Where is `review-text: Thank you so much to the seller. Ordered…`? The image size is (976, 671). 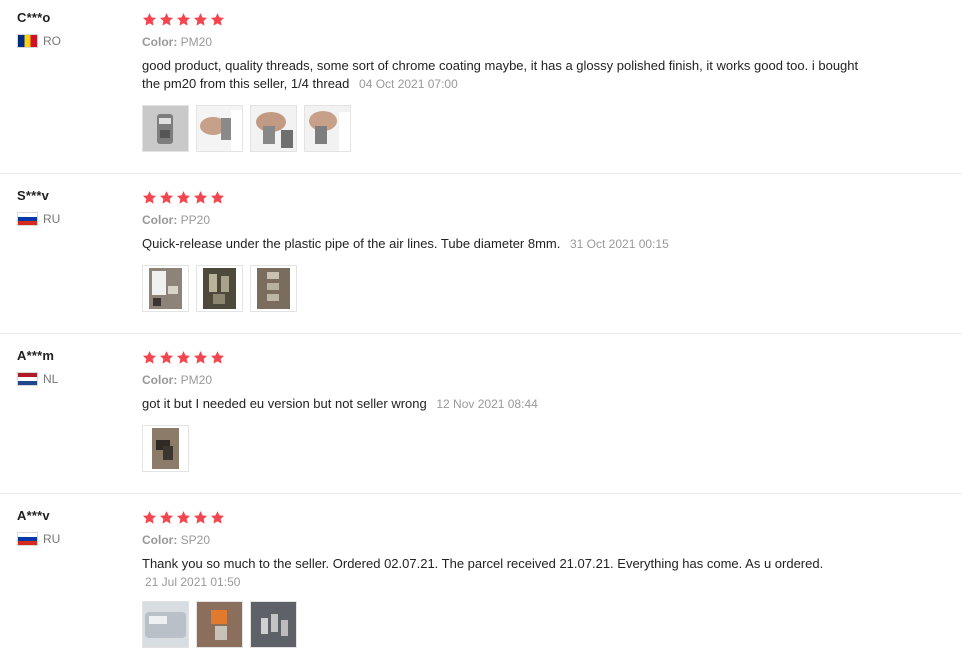 review-text: Thank you so much to the seller. Ordered… is located at coordinates (502, 573).